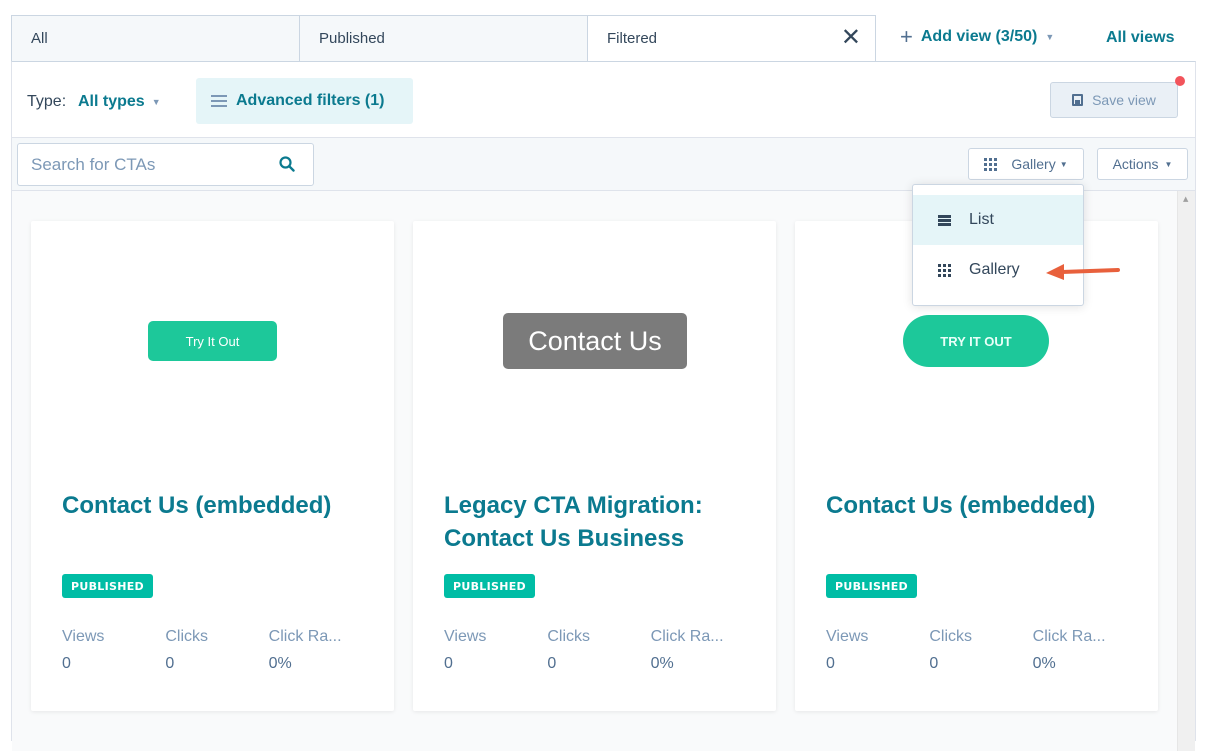 This screenshot has width=1208, height=751. What do you see at coordinates (287, 164) in the screenshot?
I see `search-icon` at bounding box center [287, 164].